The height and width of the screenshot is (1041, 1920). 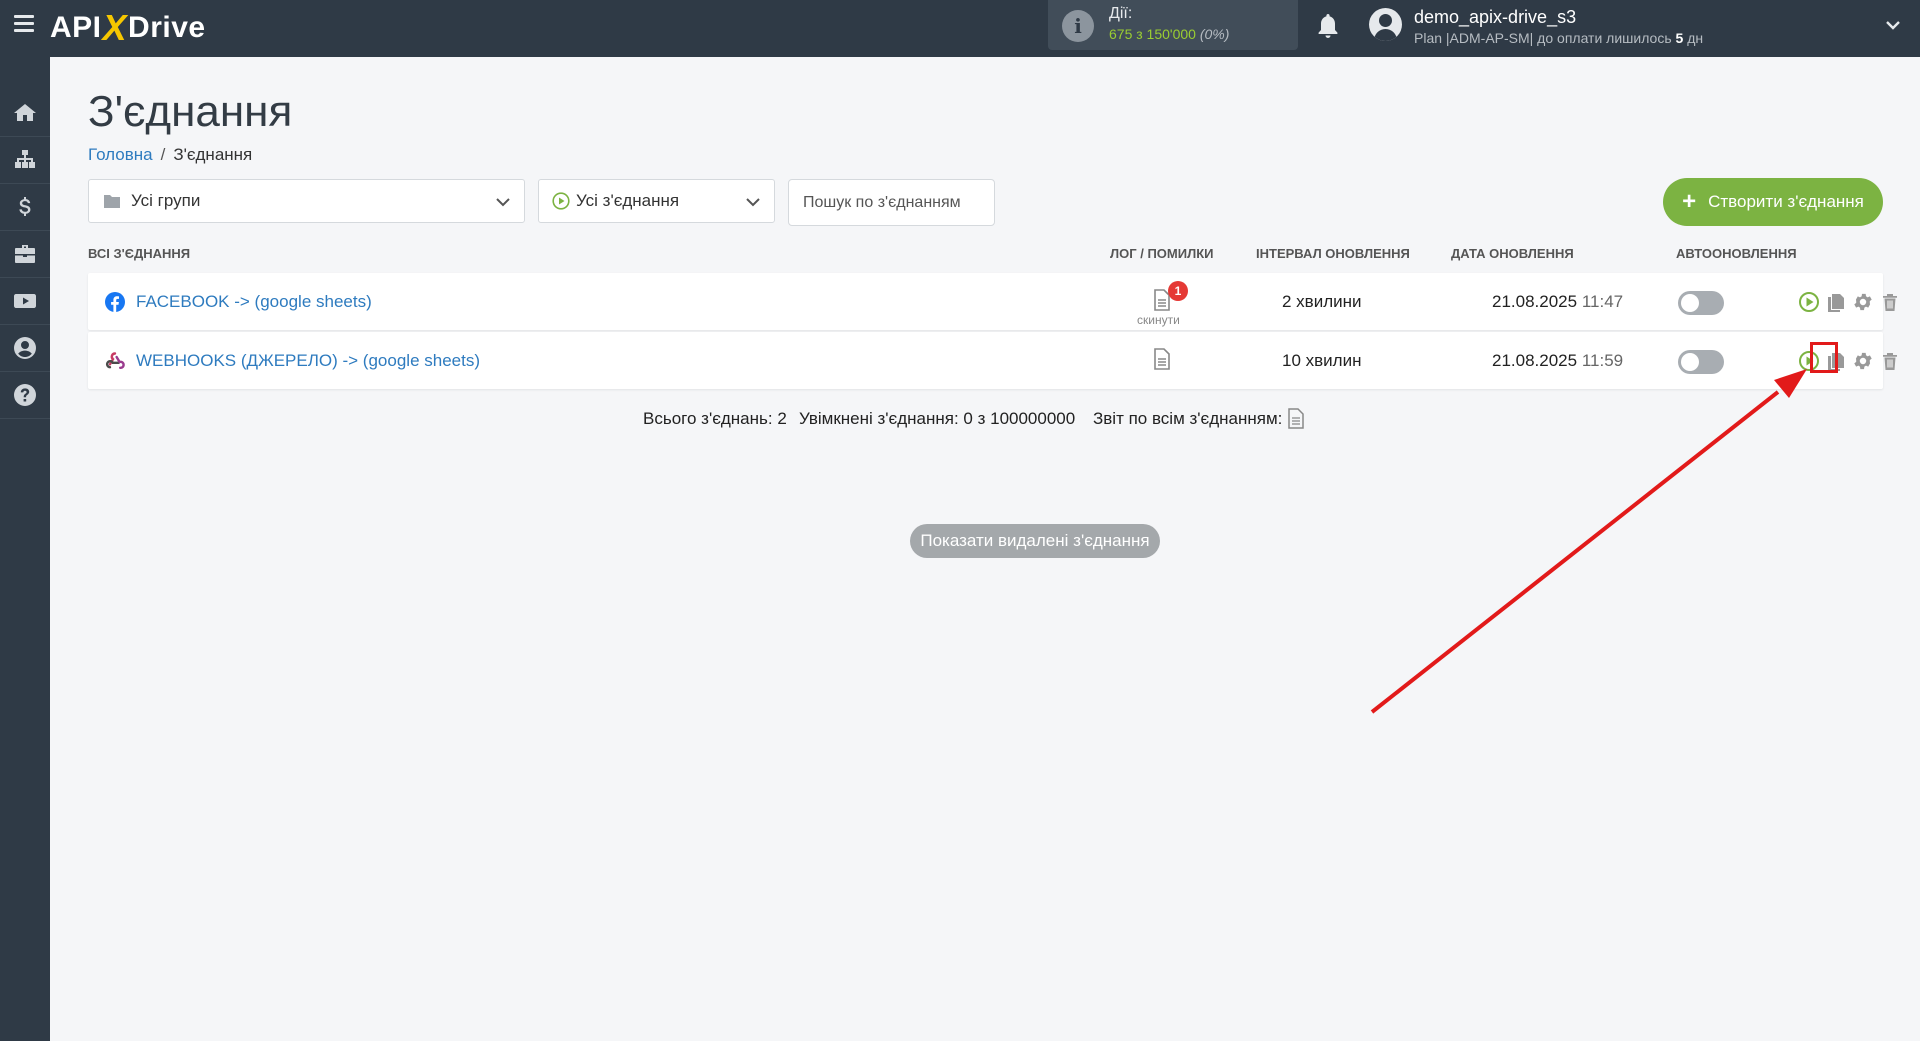 I want to click on user-icon, so click(x=25, y=348).